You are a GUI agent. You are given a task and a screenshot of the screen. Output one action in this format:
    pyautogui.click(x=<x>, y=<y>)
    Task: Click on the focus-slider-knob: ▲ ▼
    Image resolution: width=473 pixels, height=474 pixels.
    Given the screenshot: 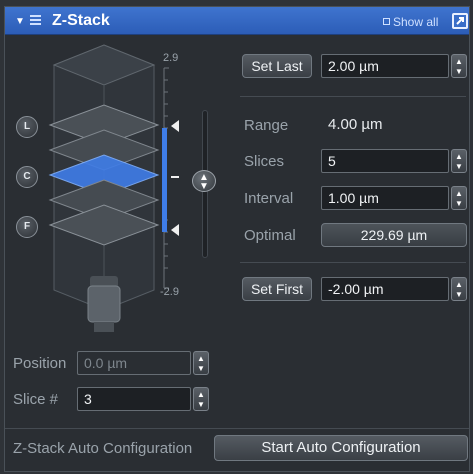 What is the action you would take?
    pyautogui.click(x=204, y=181)
    